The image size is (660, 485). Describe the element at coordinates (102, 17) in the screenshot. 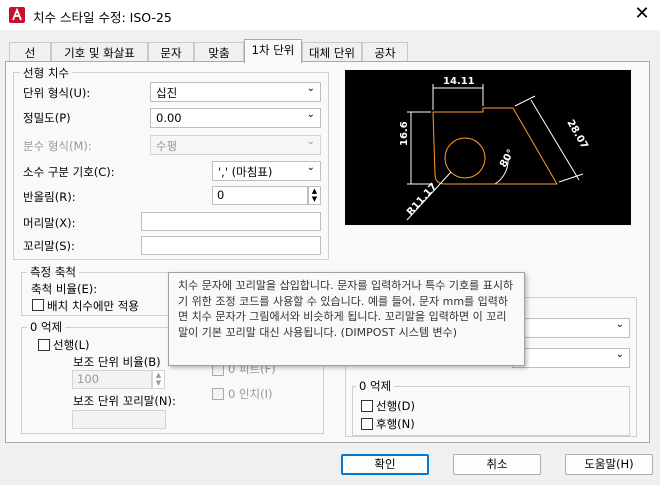

I see `window-title: 치수 스타일 수정: ISO-25` at that location.